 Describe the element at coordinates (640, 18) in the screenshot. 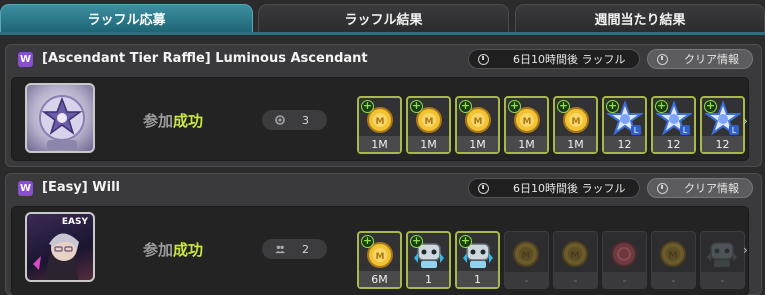

I see `tab-weekly-winners: 週間当たり結果` at that location.